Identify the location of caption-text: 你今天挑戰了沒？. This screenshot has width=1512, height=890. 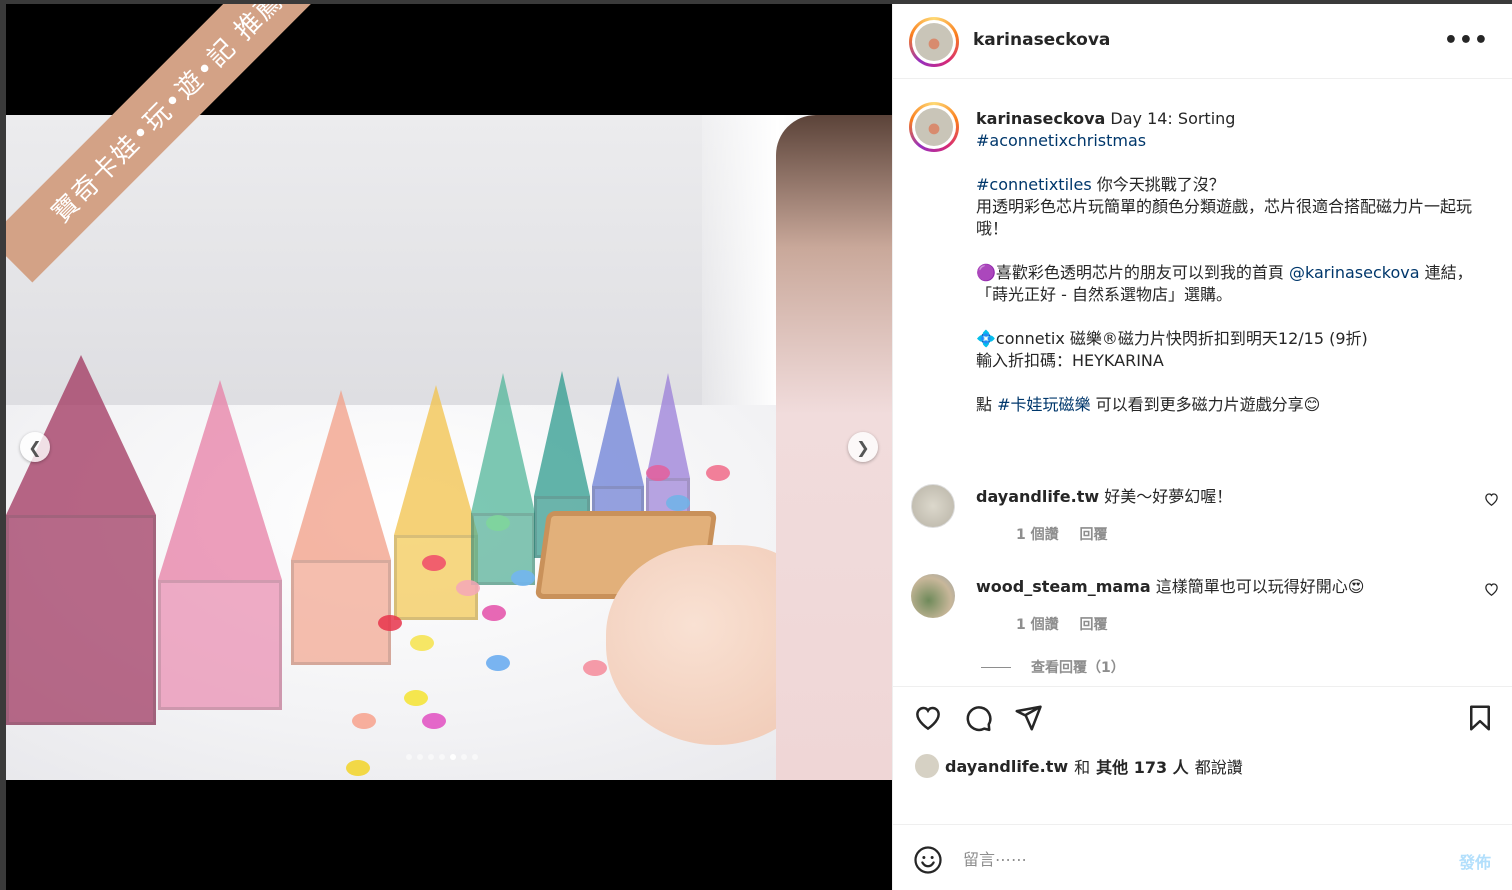
(1158, 184).